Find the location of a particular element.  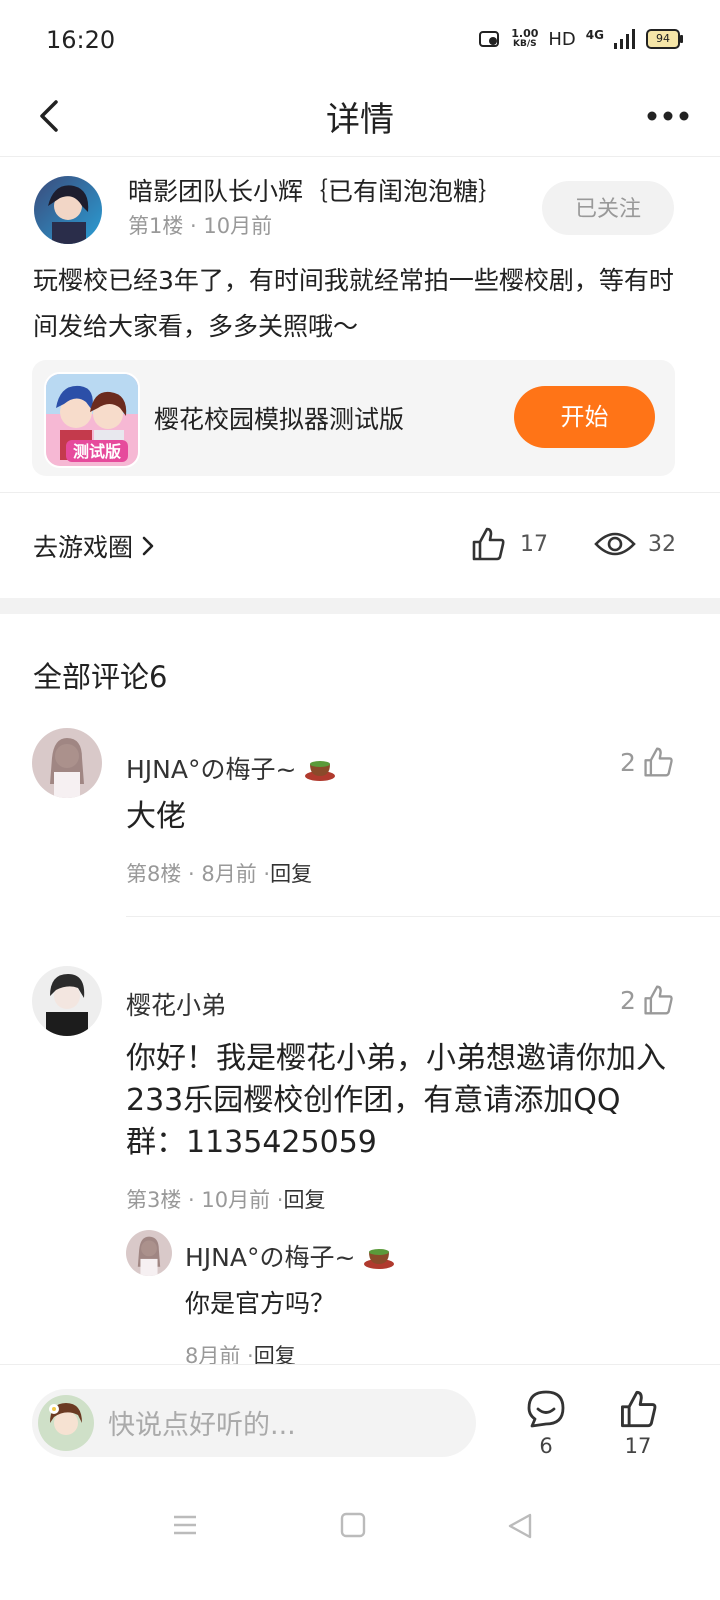

game-icon-badge: 测试版 is located at coordinates (97, 451).